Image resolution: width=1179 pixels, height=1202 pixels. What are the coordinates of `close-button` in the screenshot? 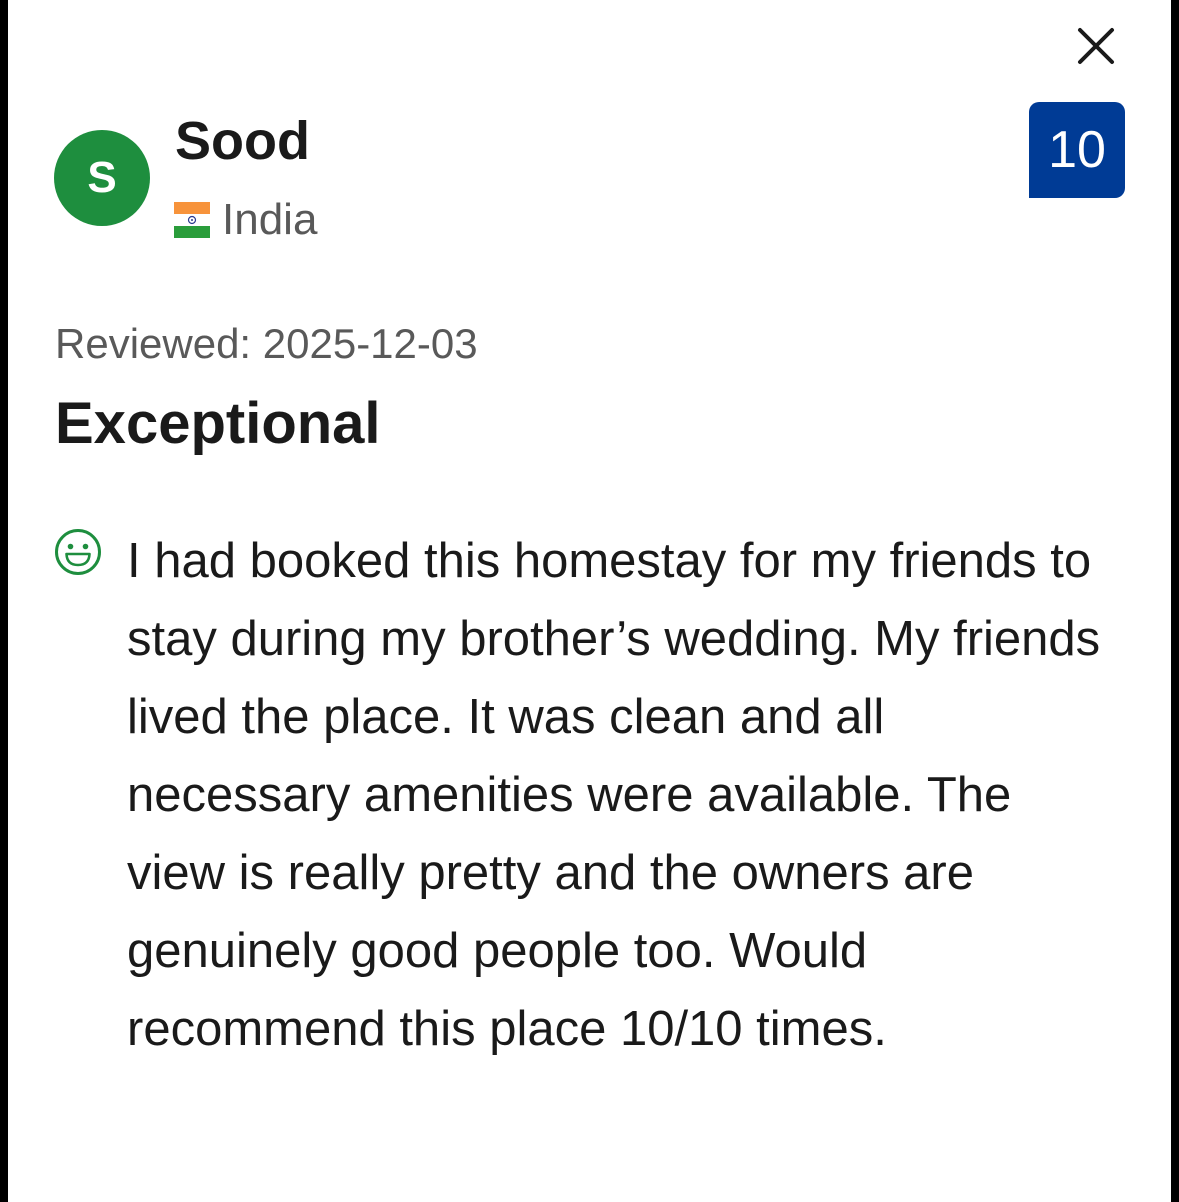 It's located at (1096, 46).